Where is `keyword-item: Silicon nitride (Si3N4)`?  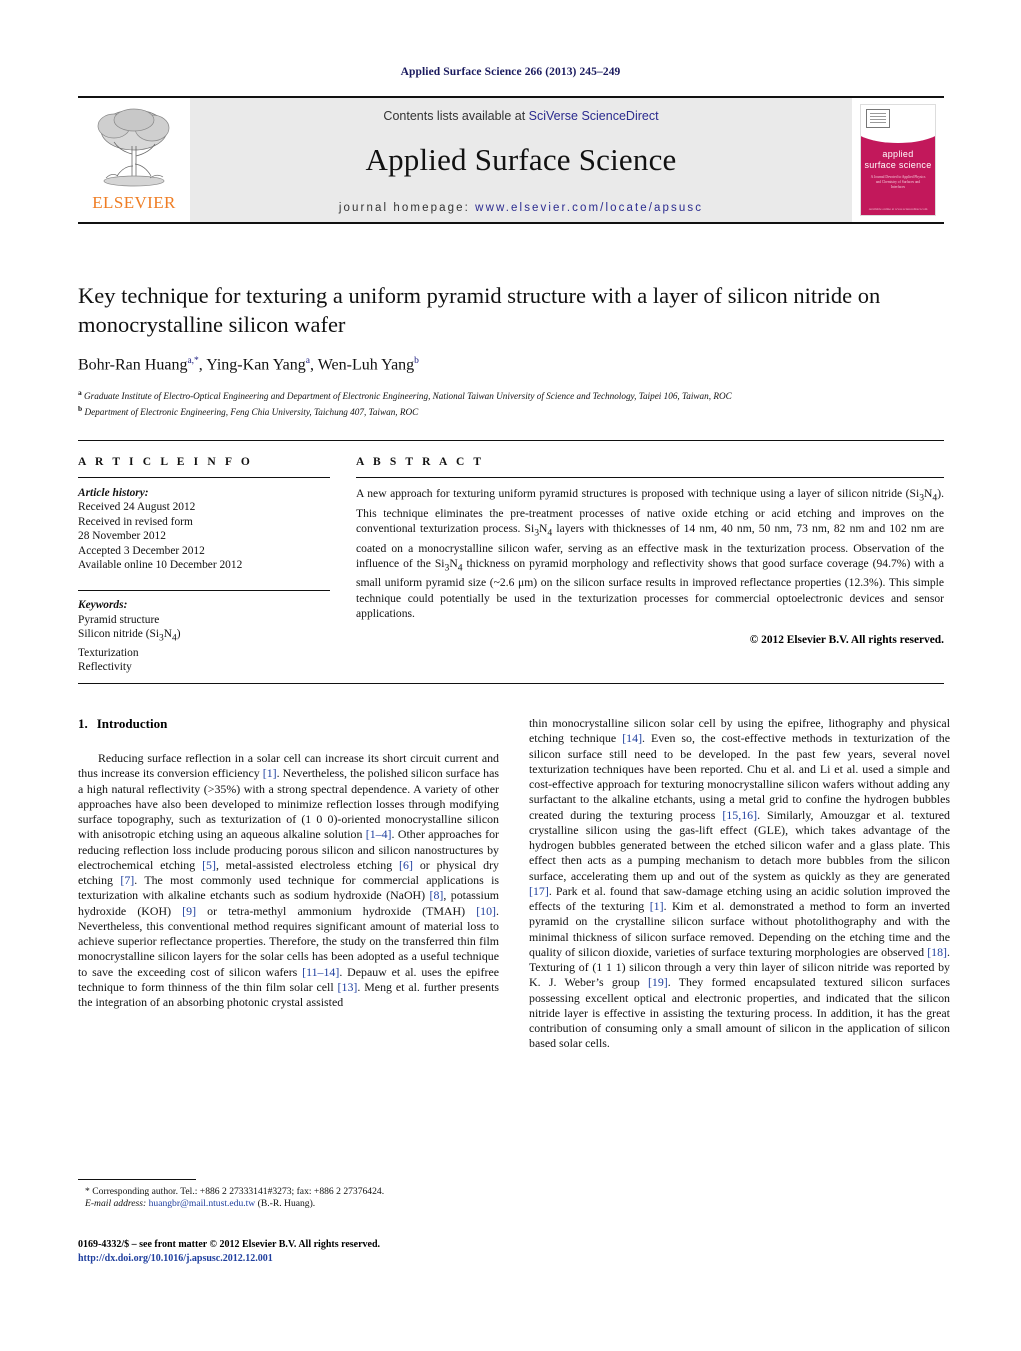
keyword-item: Silicon nitride (Si3N4) is located at coordinates (129, 636).